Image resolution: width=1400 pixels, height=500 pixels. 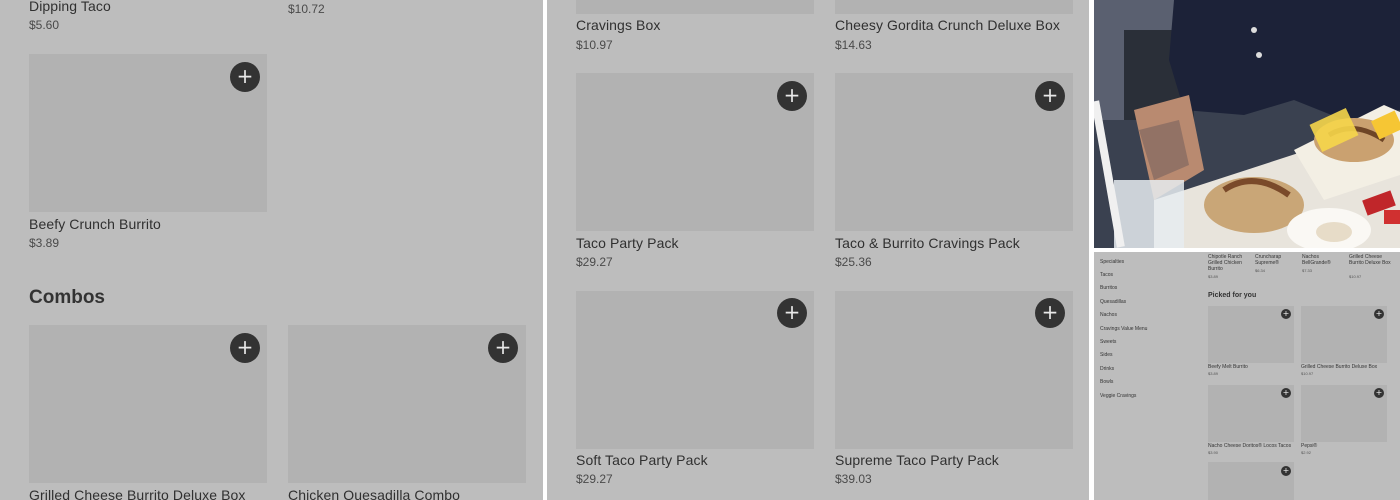 I want to click on sidebar-item-cravings-value-menu: Cravings Value Menu, so click(x=1123, y=329).